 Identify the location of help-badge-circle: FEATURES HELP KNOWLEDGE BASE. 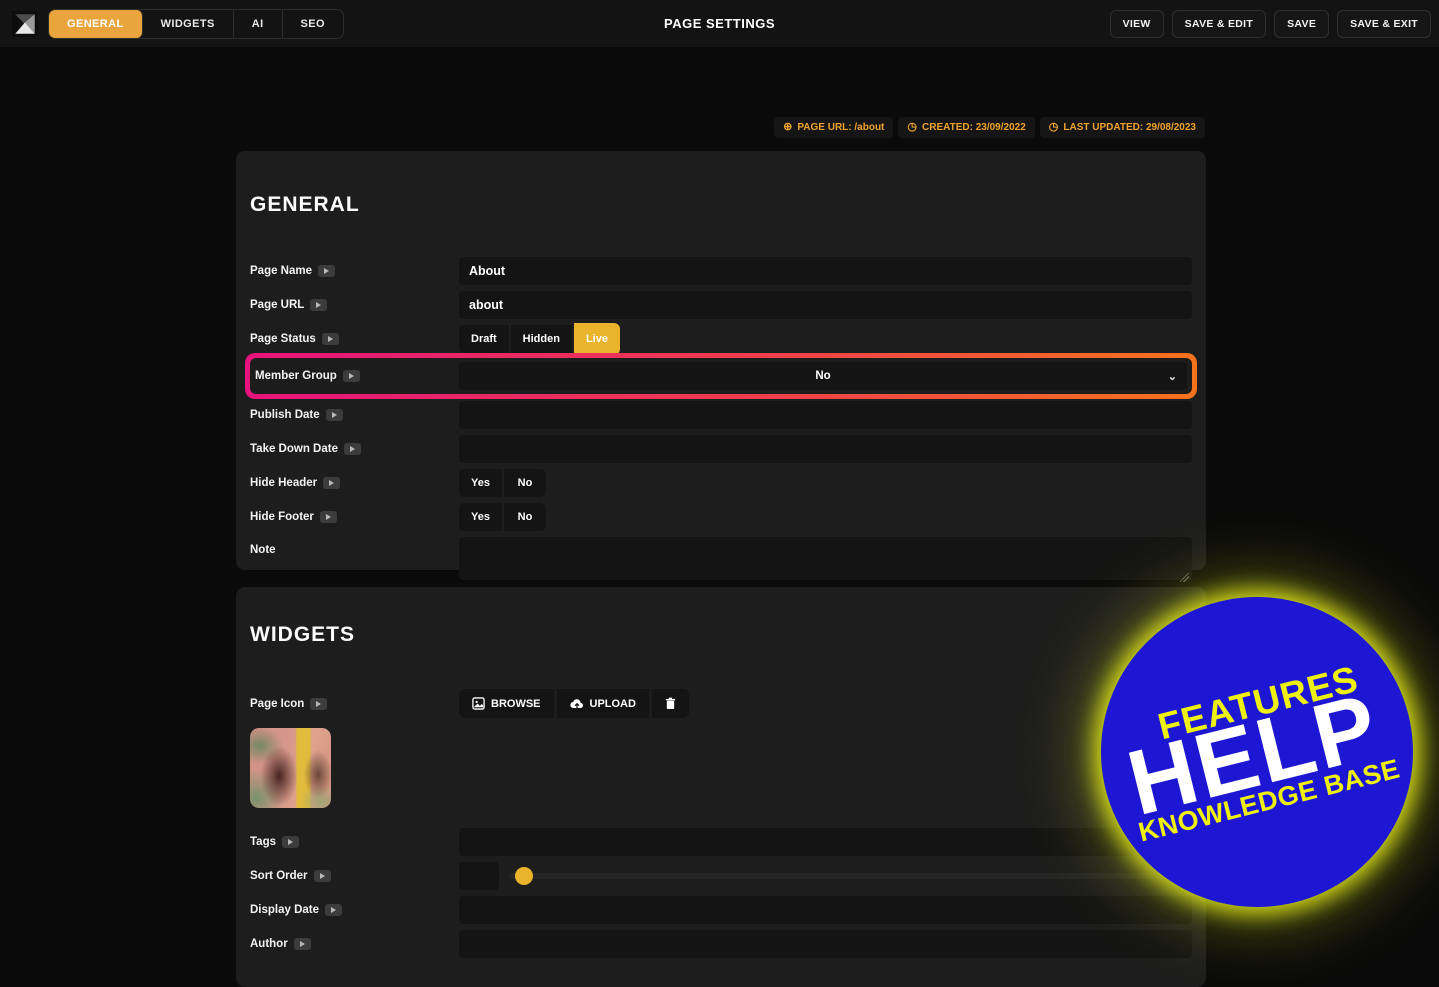
(1257, 752).